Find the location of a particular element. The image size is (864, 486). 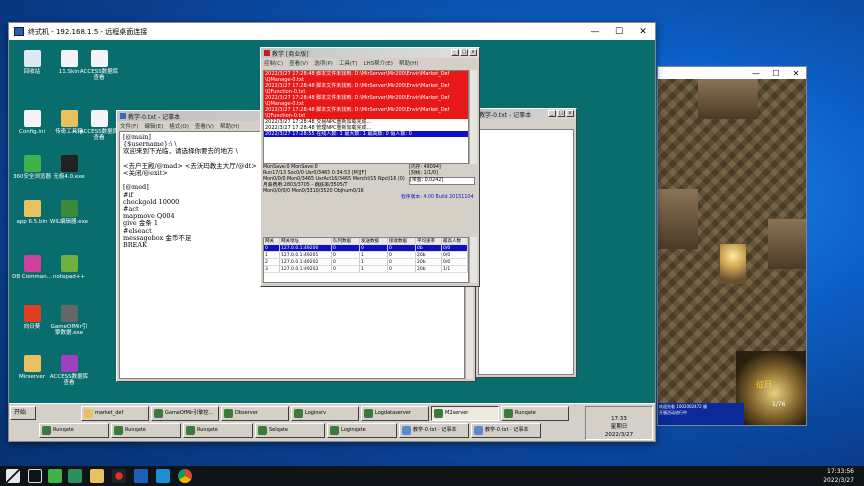

taskbar-button: Loginqate is located at coordinates (362, 430).